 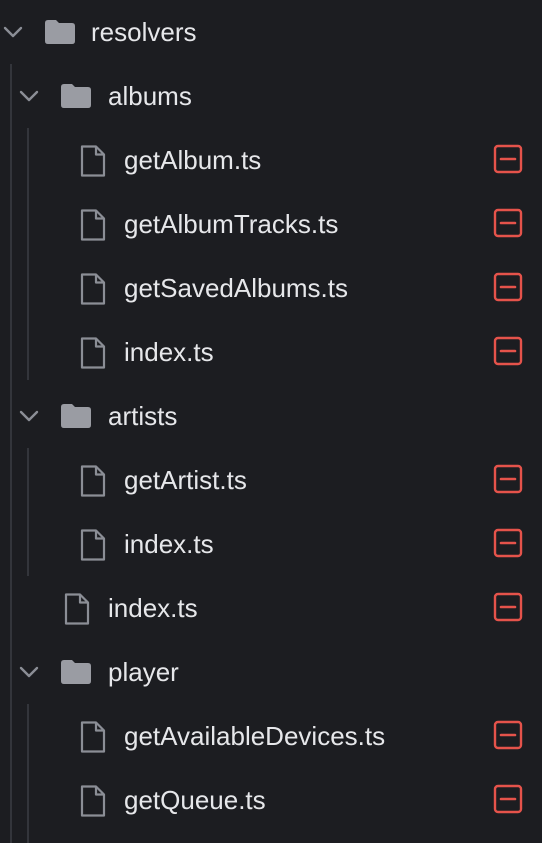 What do you see at coordinates (143, 416) in the screenshot?
I see `folder-label: artists` at bounding box center [143, 416].